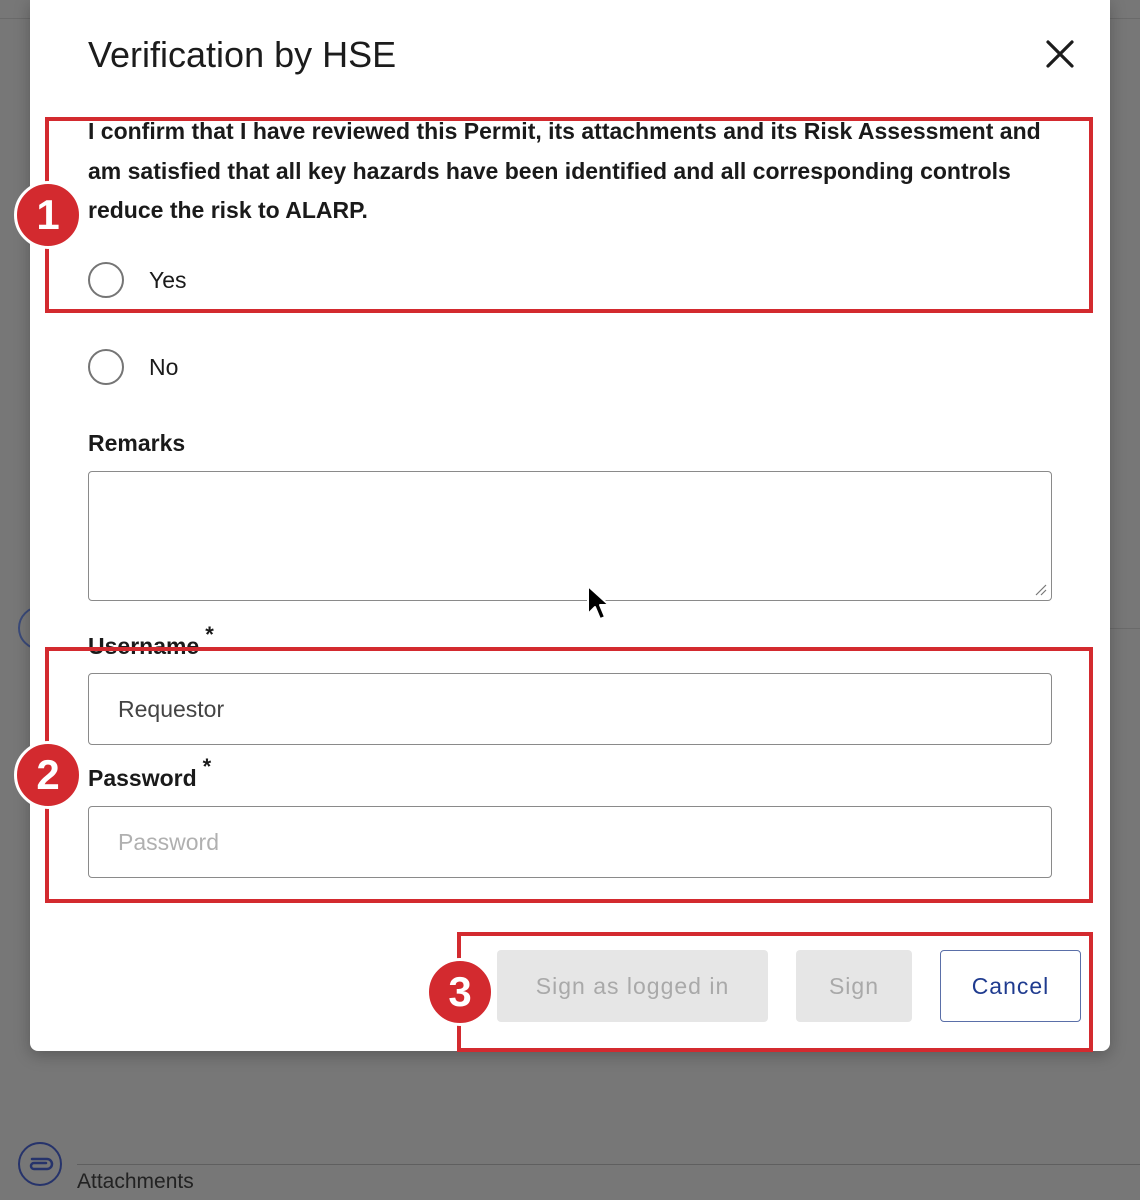  I want to click on username-required-mark: *, so click(209, 634).